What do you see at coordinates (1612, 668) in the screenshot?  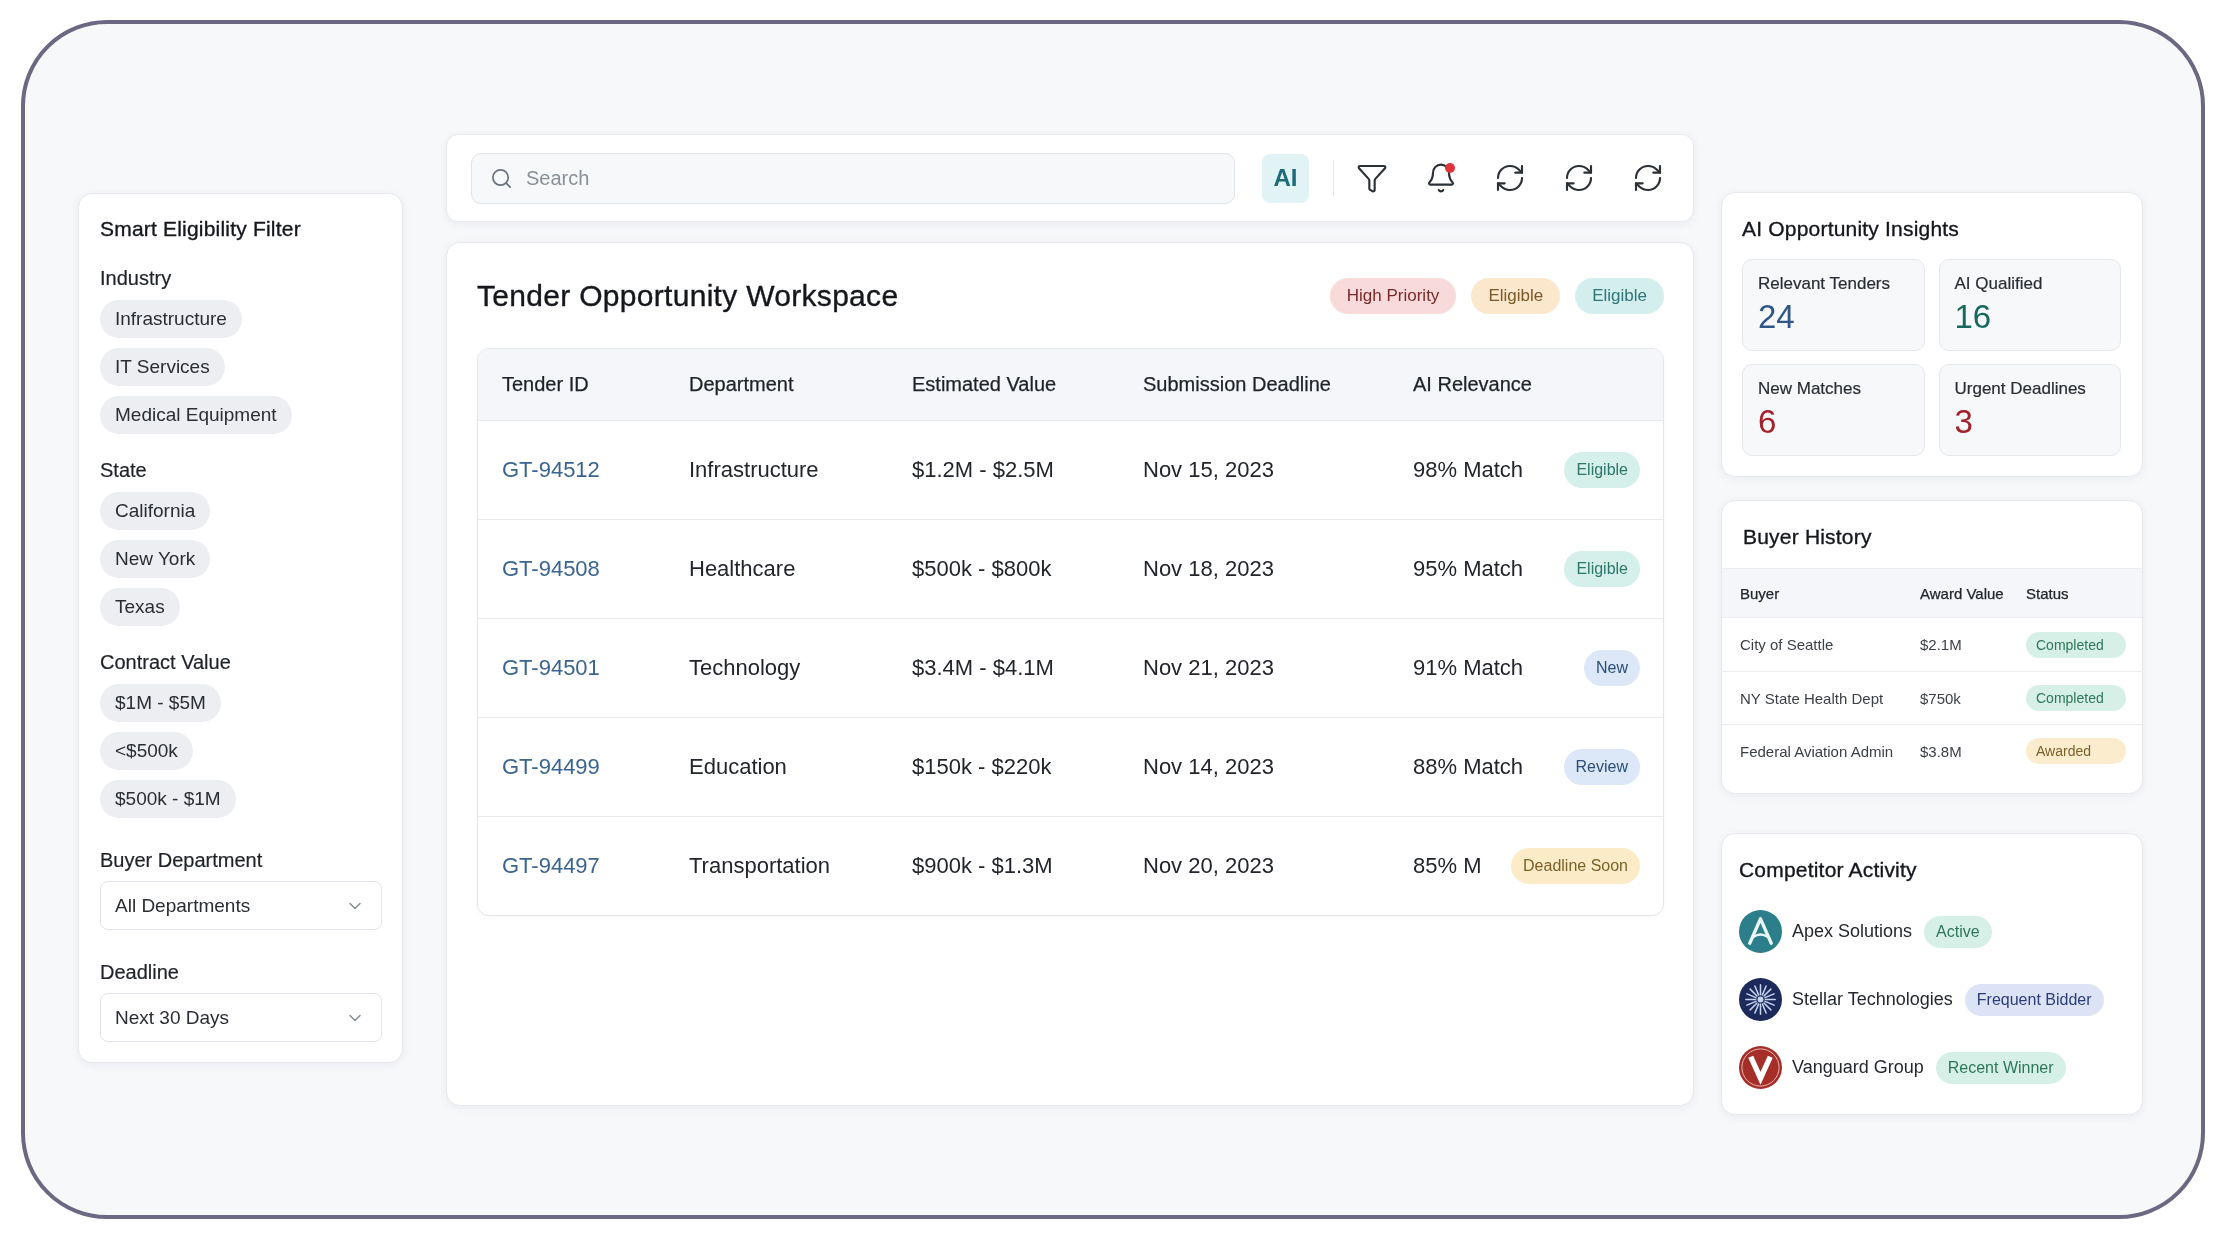 I see `status-tag: New` at bounding box center [1612, 668].